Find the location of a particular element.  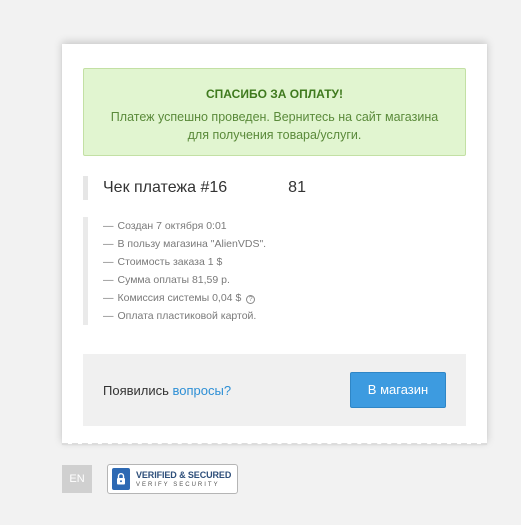

badge-text: VERIFIED & SECURED VERIFY SECURITY is located at coordinates (184, 478).